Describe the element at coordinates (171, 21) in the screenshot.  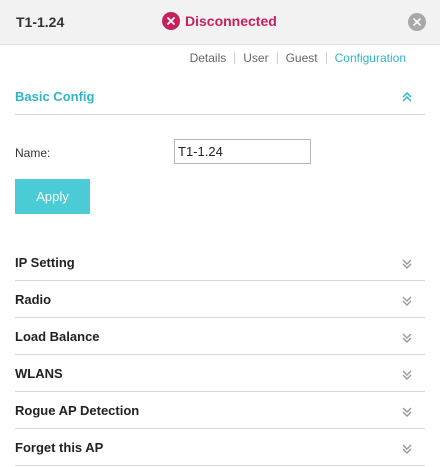
I see `error-circle-icon` at that location.